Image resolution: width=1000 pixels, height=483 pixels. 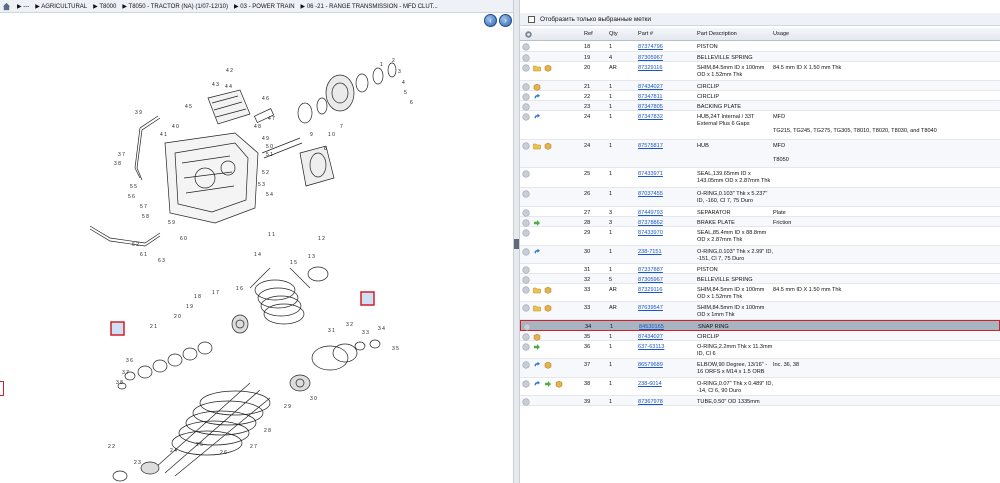 I want to click on table-row: 24 1 87575817 HUB MFD T8050, so click(x=760, y=154).